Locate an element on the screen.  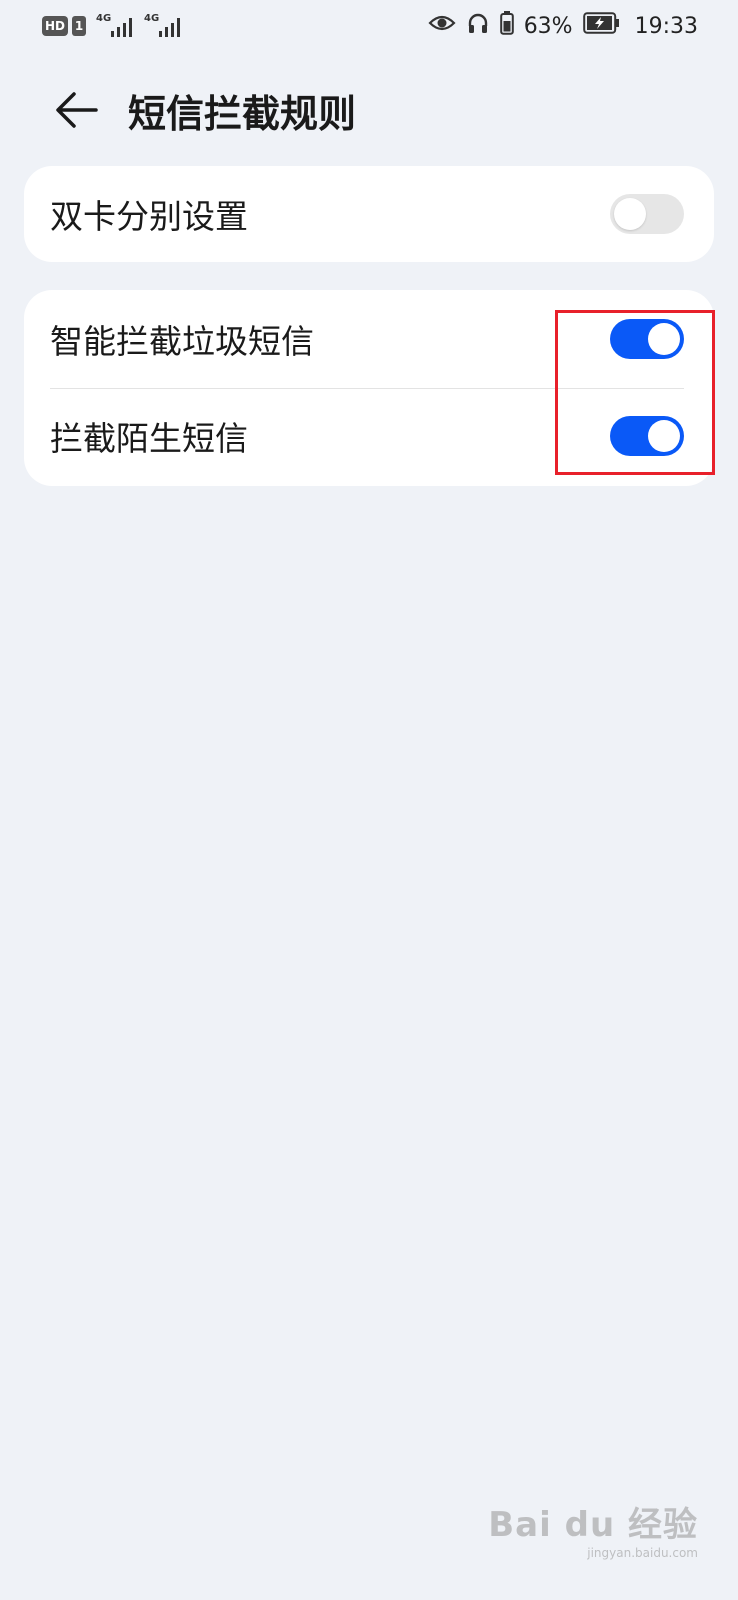
watermark-sub: jingyan.baidu.com is located at coordinates (642, 1553).